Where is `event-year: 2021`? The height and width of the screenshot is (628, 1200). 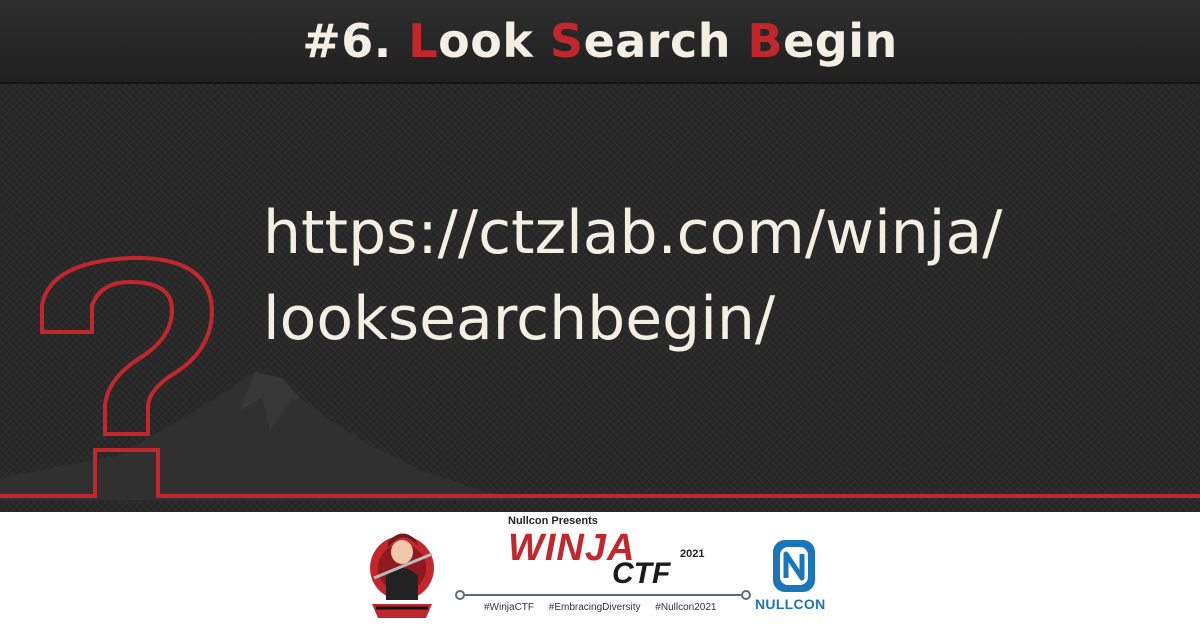
event-year: 2021 is located at coordinates (692, 554).